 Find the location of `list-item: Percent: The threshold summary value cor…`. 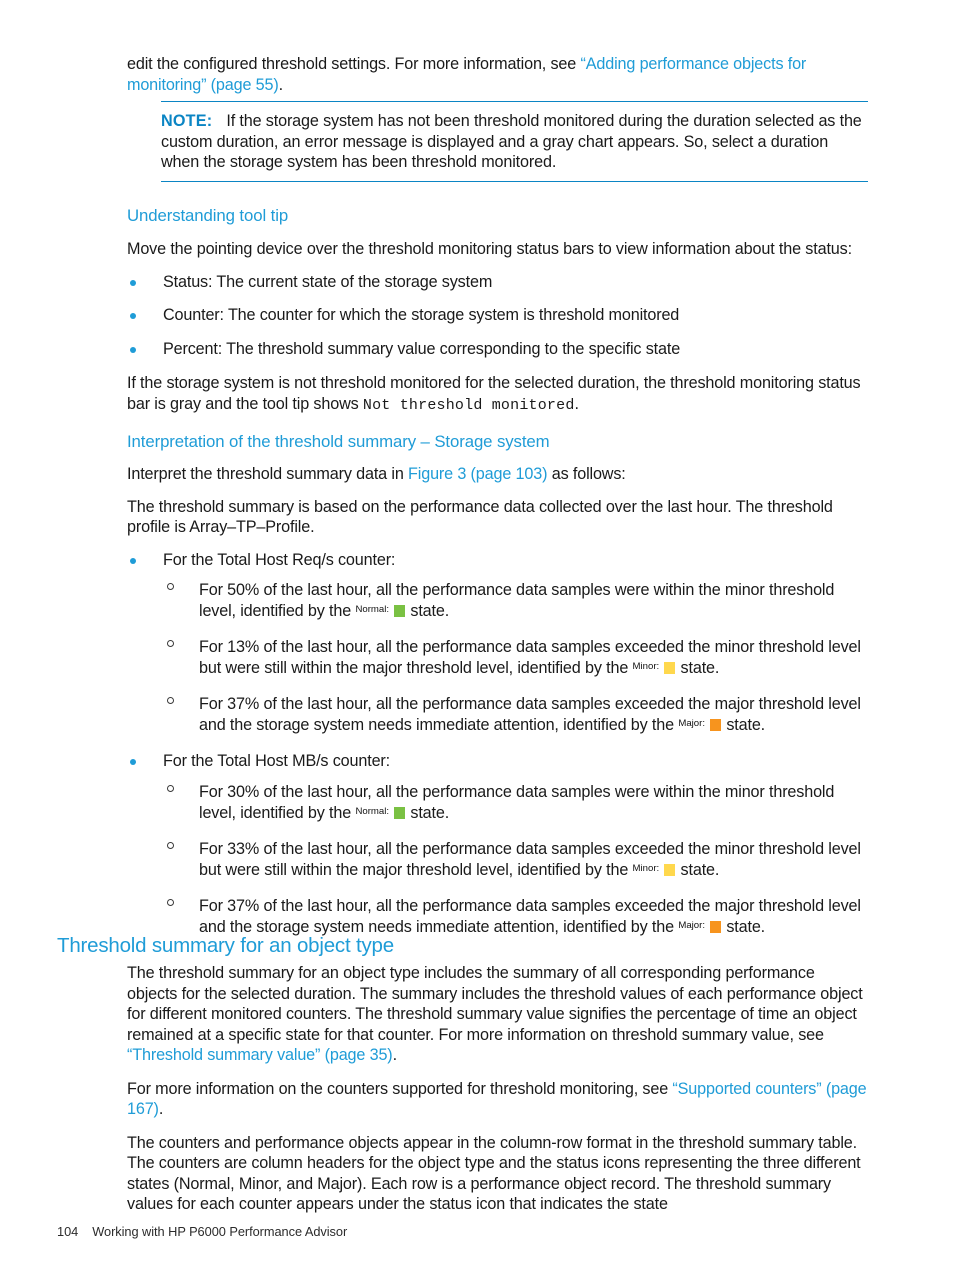

list-item: Percent: The threshold summary value cor… is located at coordinates (498, 349).